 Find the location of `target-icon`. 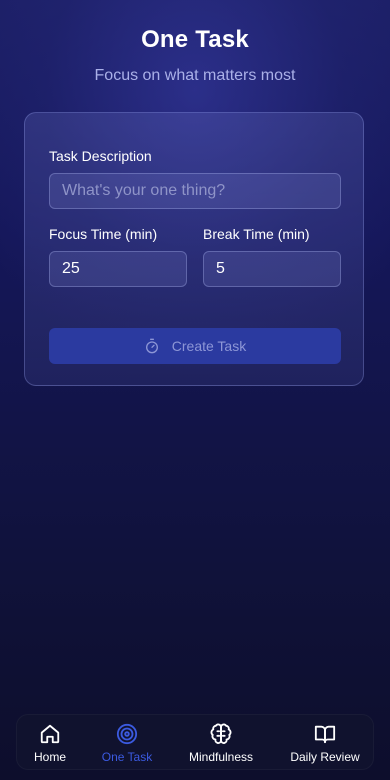

target-icon is located at coordinates (127, 734).